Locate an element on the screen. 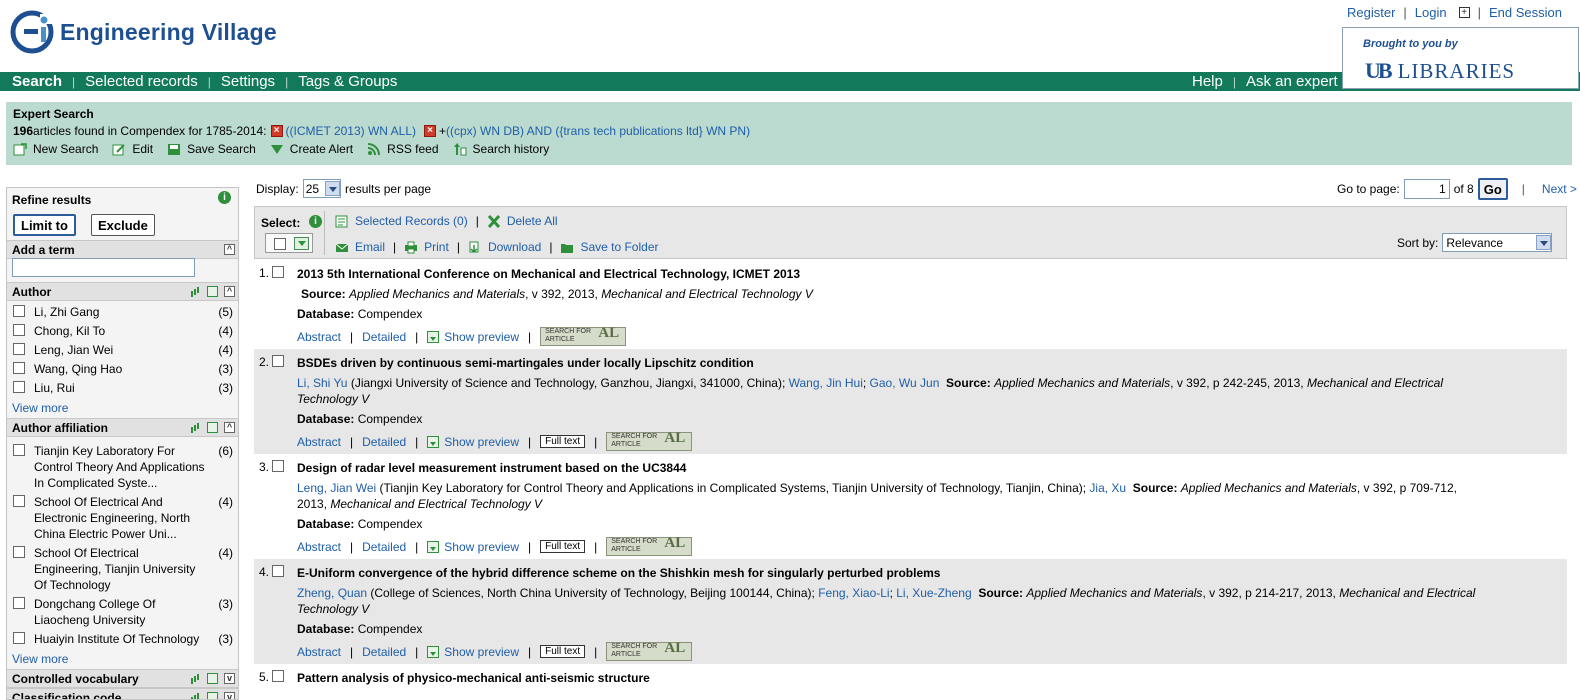 The image size is (1580, 700). author-link: Li, Xue-Zheng is located at coordinates (933, 593).